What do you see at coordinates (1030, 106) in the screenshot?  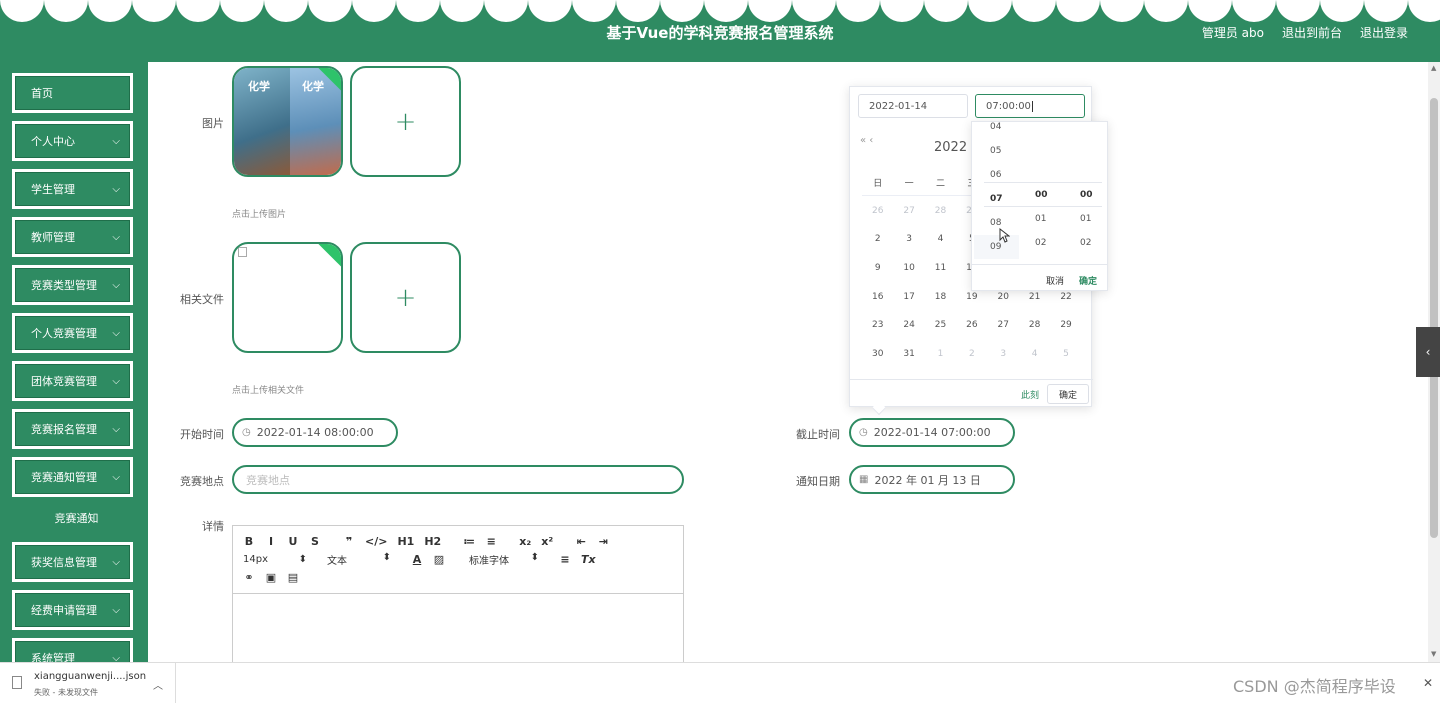 I see `picker-time-input: 07:00:00` at bounding box center [1030, 106].